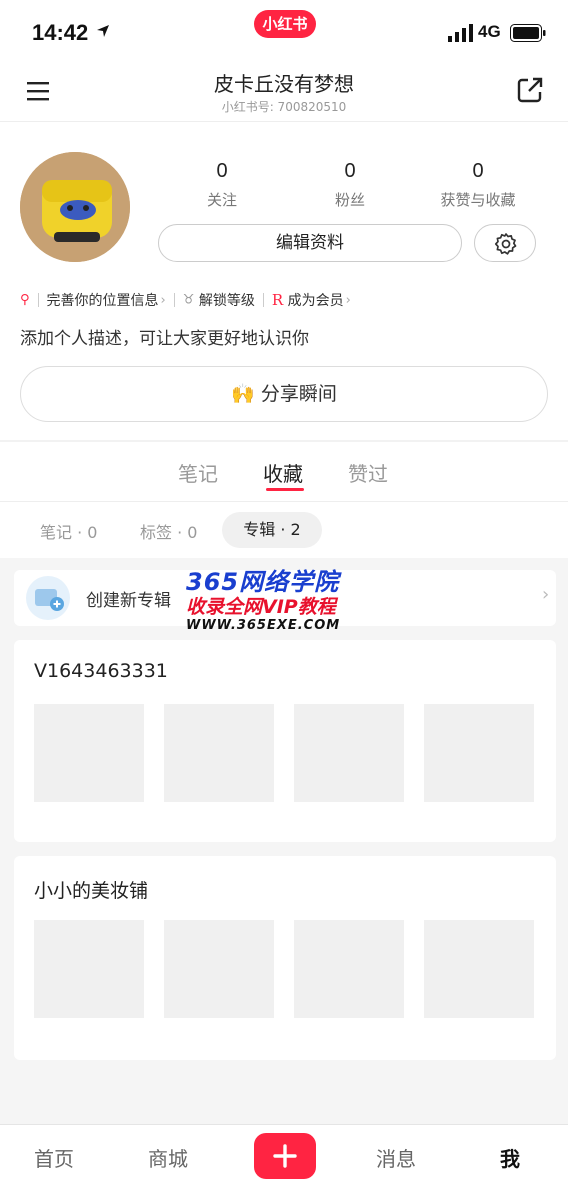 This screenshot has height=1200, width=568. Describe the element at coordinates (396, 1157) in the screenshot. I see `nav-messages: 消息` at that location.